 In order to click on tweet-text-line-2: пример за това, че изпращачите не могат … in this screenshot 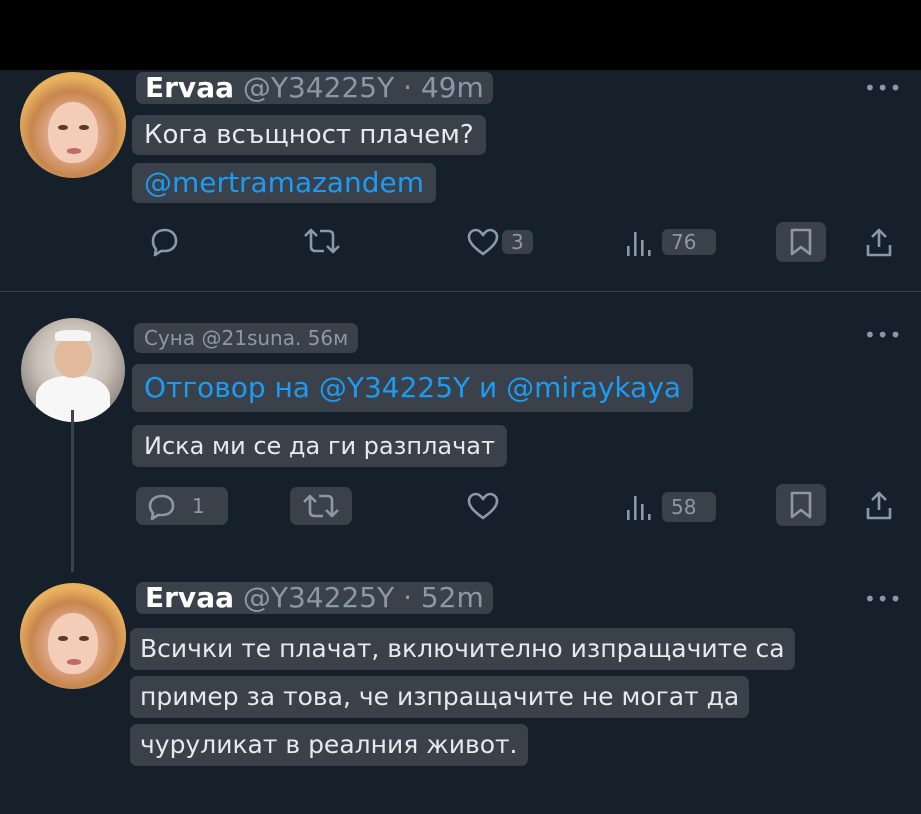, I will do `click(440, 697)`.